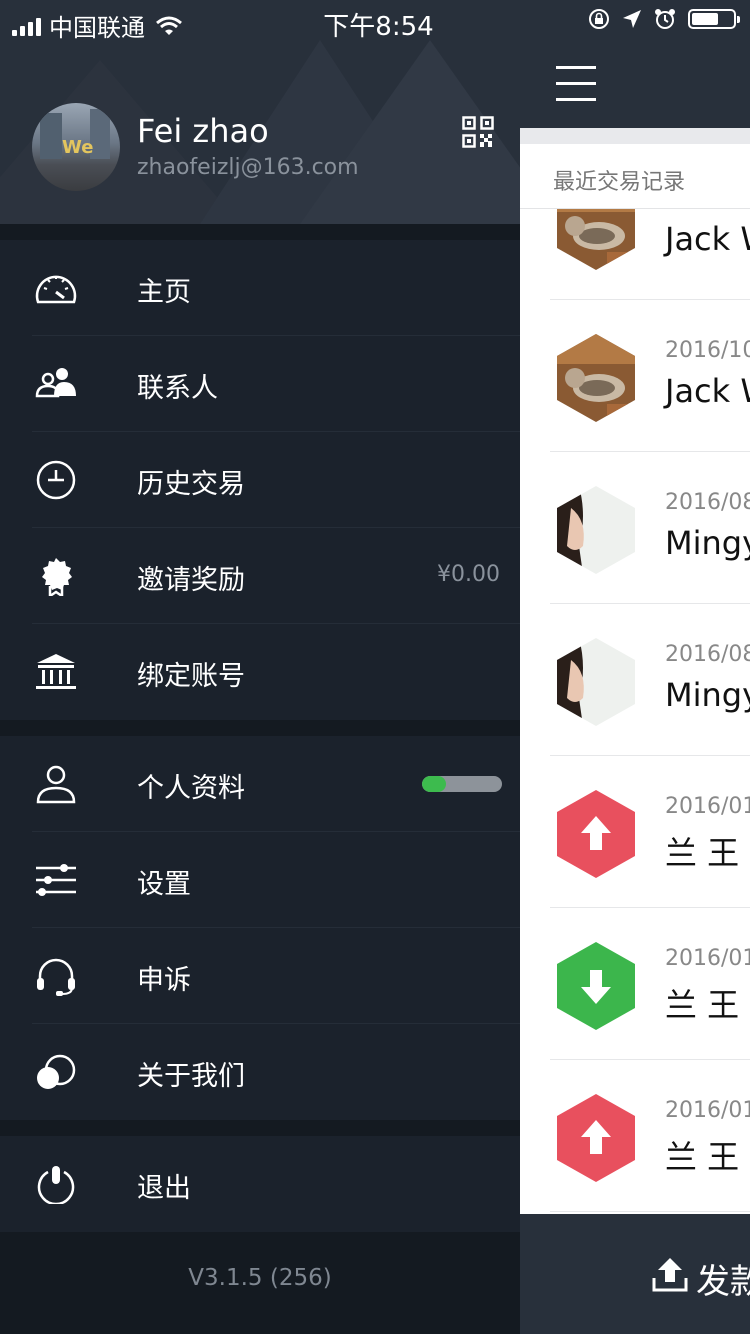 Image resolution: width=750 pixels, height=1334 pixels. I want to click on person-icon, so click(56, 784).